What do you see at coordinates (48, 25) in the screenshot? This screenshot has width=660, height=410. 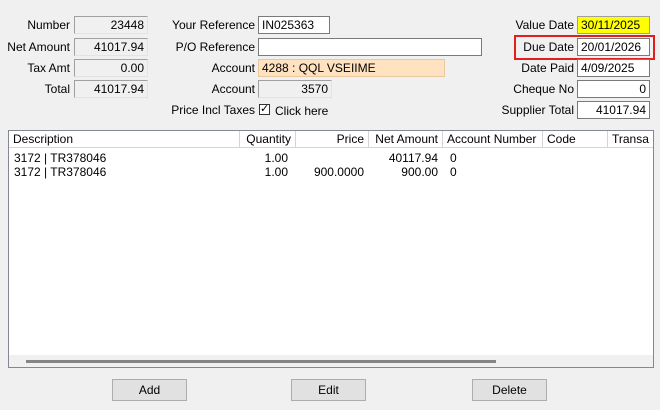 I see `number-label: Number` at bounding box center [48, 25].